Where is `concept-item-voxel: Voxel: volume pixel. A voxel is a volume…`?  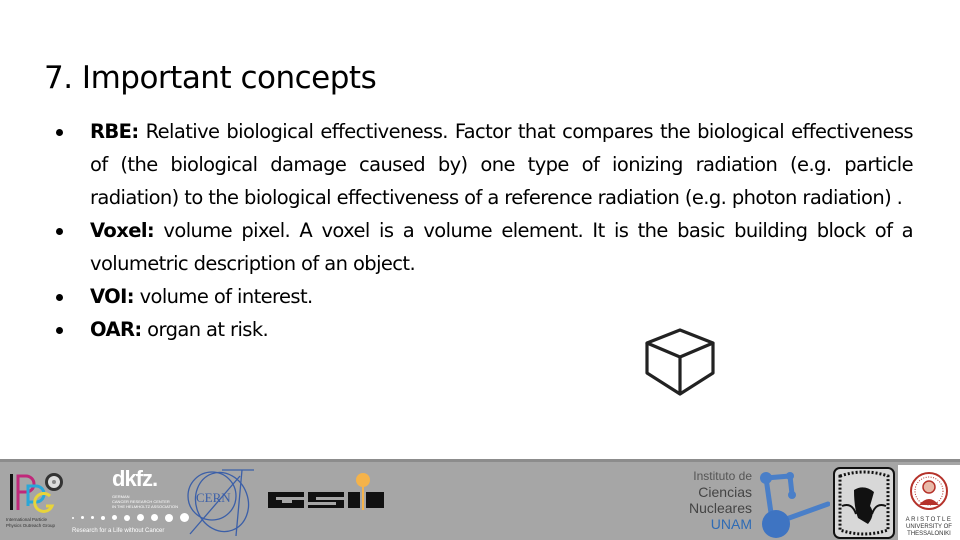 concept-item-voxel: Voxel: volume pixel. A voxel is a volume… is located at coordinates (482, 247).